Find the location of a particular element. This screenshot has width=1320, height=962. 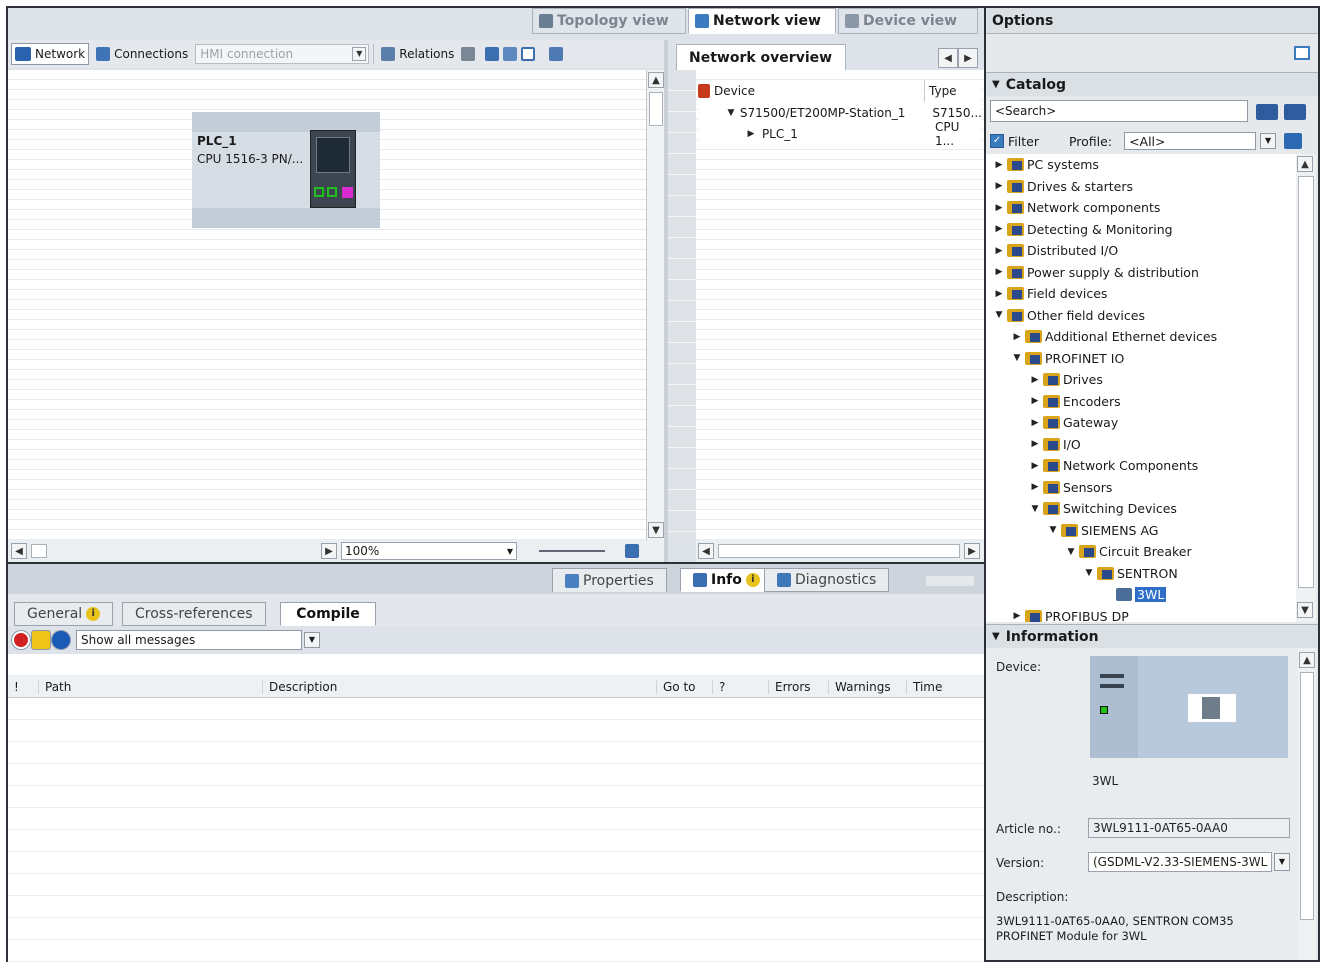

catalog-section-header: ▼ Catalog is located at coordinates (1152, 84).